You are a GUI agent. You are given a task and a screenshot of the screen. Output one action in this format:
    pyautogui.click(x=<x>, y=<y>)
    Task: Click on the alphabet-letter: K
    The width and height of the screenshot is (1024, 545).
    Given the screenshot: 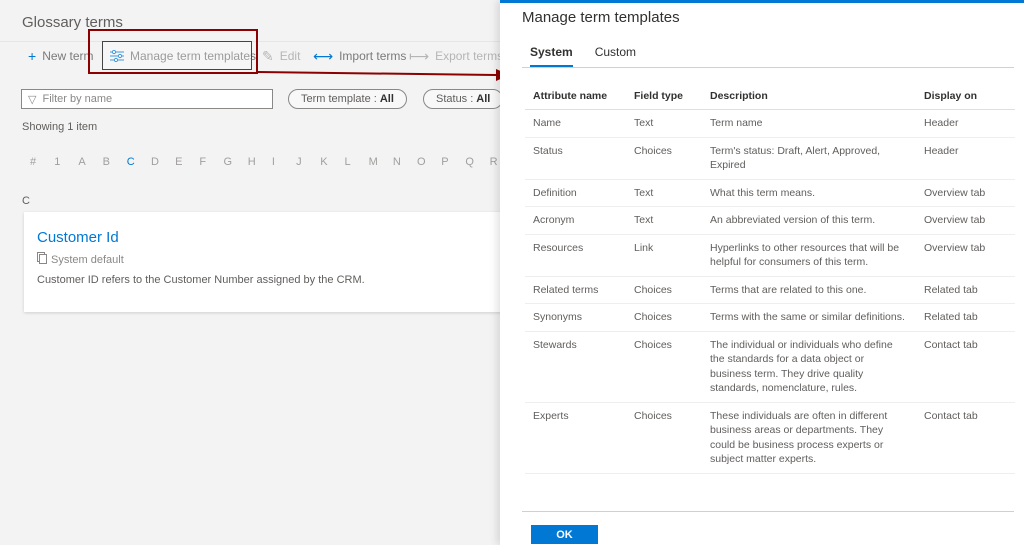 What is the action you would take?
    pyautogui.click(x=332, y=162)
    